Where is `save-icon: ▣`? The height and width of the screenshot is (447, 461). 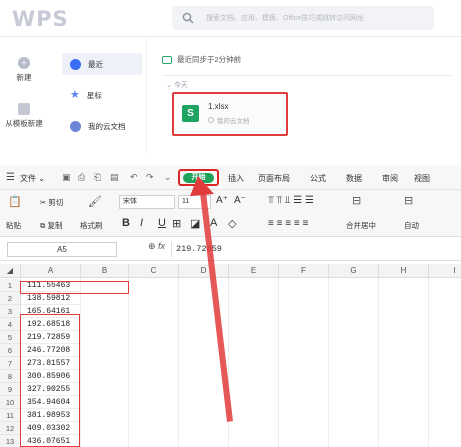
save-icon: ▣ is located at coordinates (66, 177).